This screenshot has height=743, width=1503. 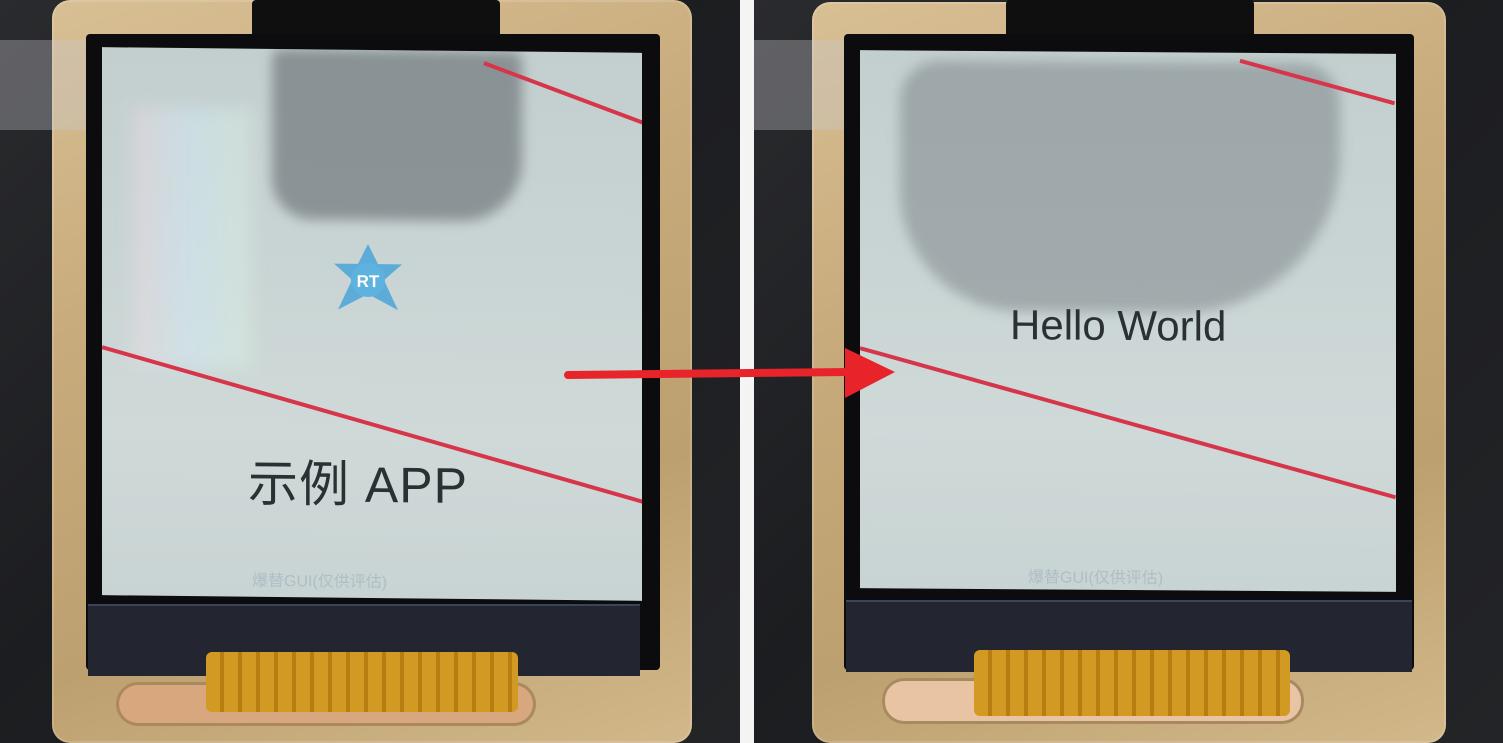 I want to click on rt-logo-icon: RT, so click(x=368, y=277).